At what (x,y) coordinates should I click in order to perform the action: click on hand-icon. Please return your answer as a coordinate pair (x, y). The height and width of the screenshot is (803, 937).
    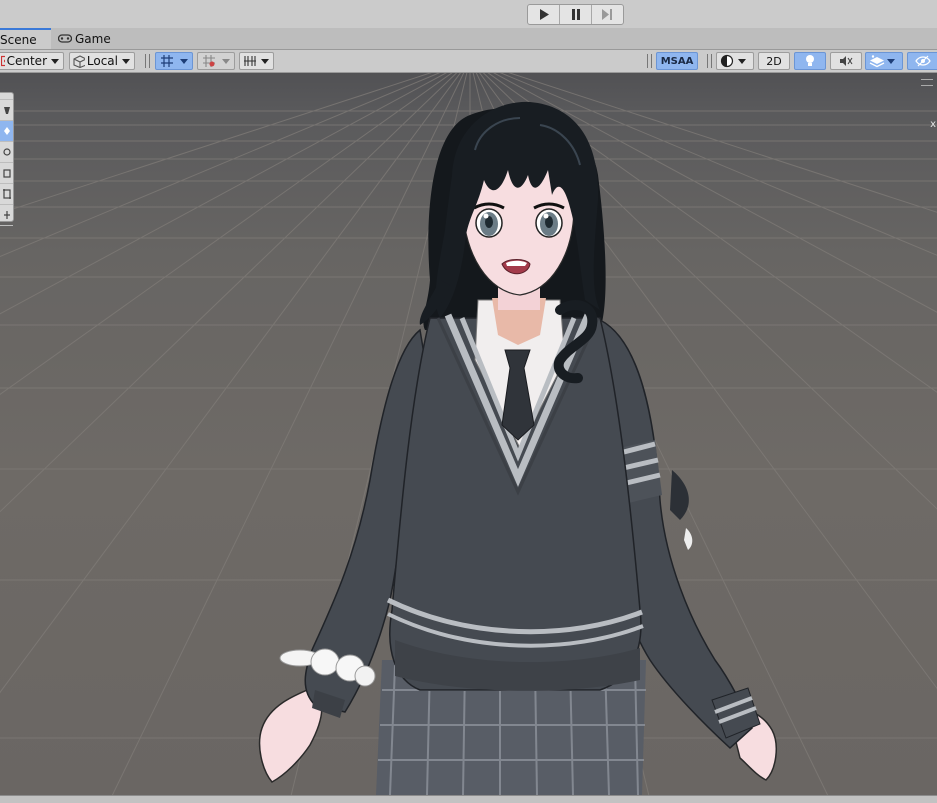
    Looking at the image, I should click on (6, 110).